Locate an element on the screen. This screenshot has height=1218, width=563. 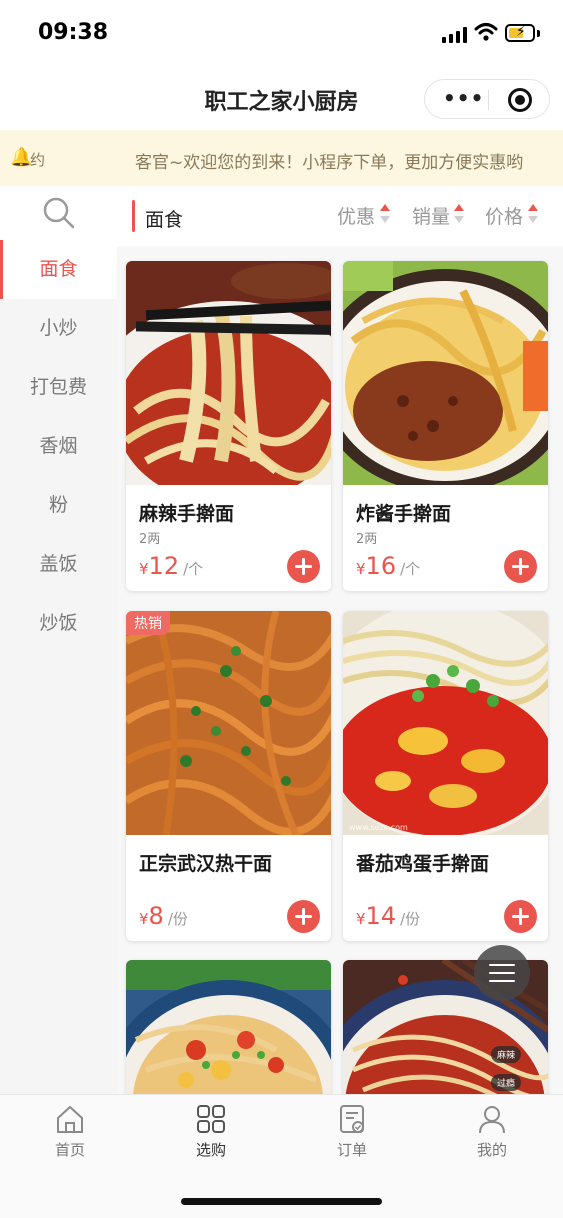
user-icon is located at coordinates (492, 1120).